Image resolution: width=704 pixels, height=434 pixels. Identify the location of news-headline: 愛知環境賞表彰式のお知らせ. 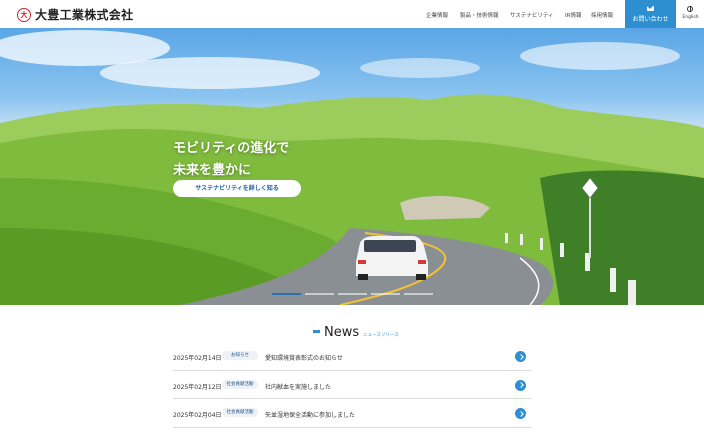
(304, 357).